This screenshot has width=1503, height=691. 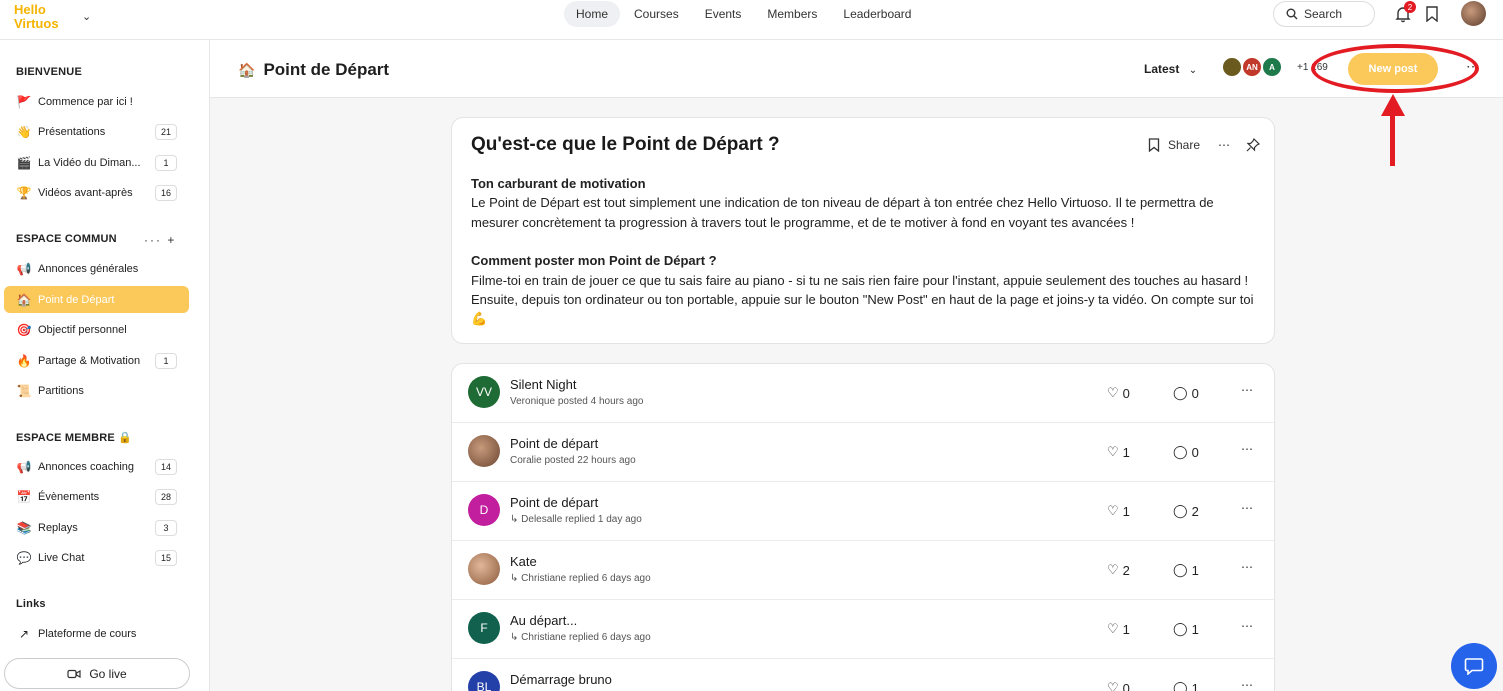 What do you see at coordinates (96, 101) in the screenshot?
I see `sidebar-item-commence: 🚩 Commence par ici !` at bounding box center [96, 101].